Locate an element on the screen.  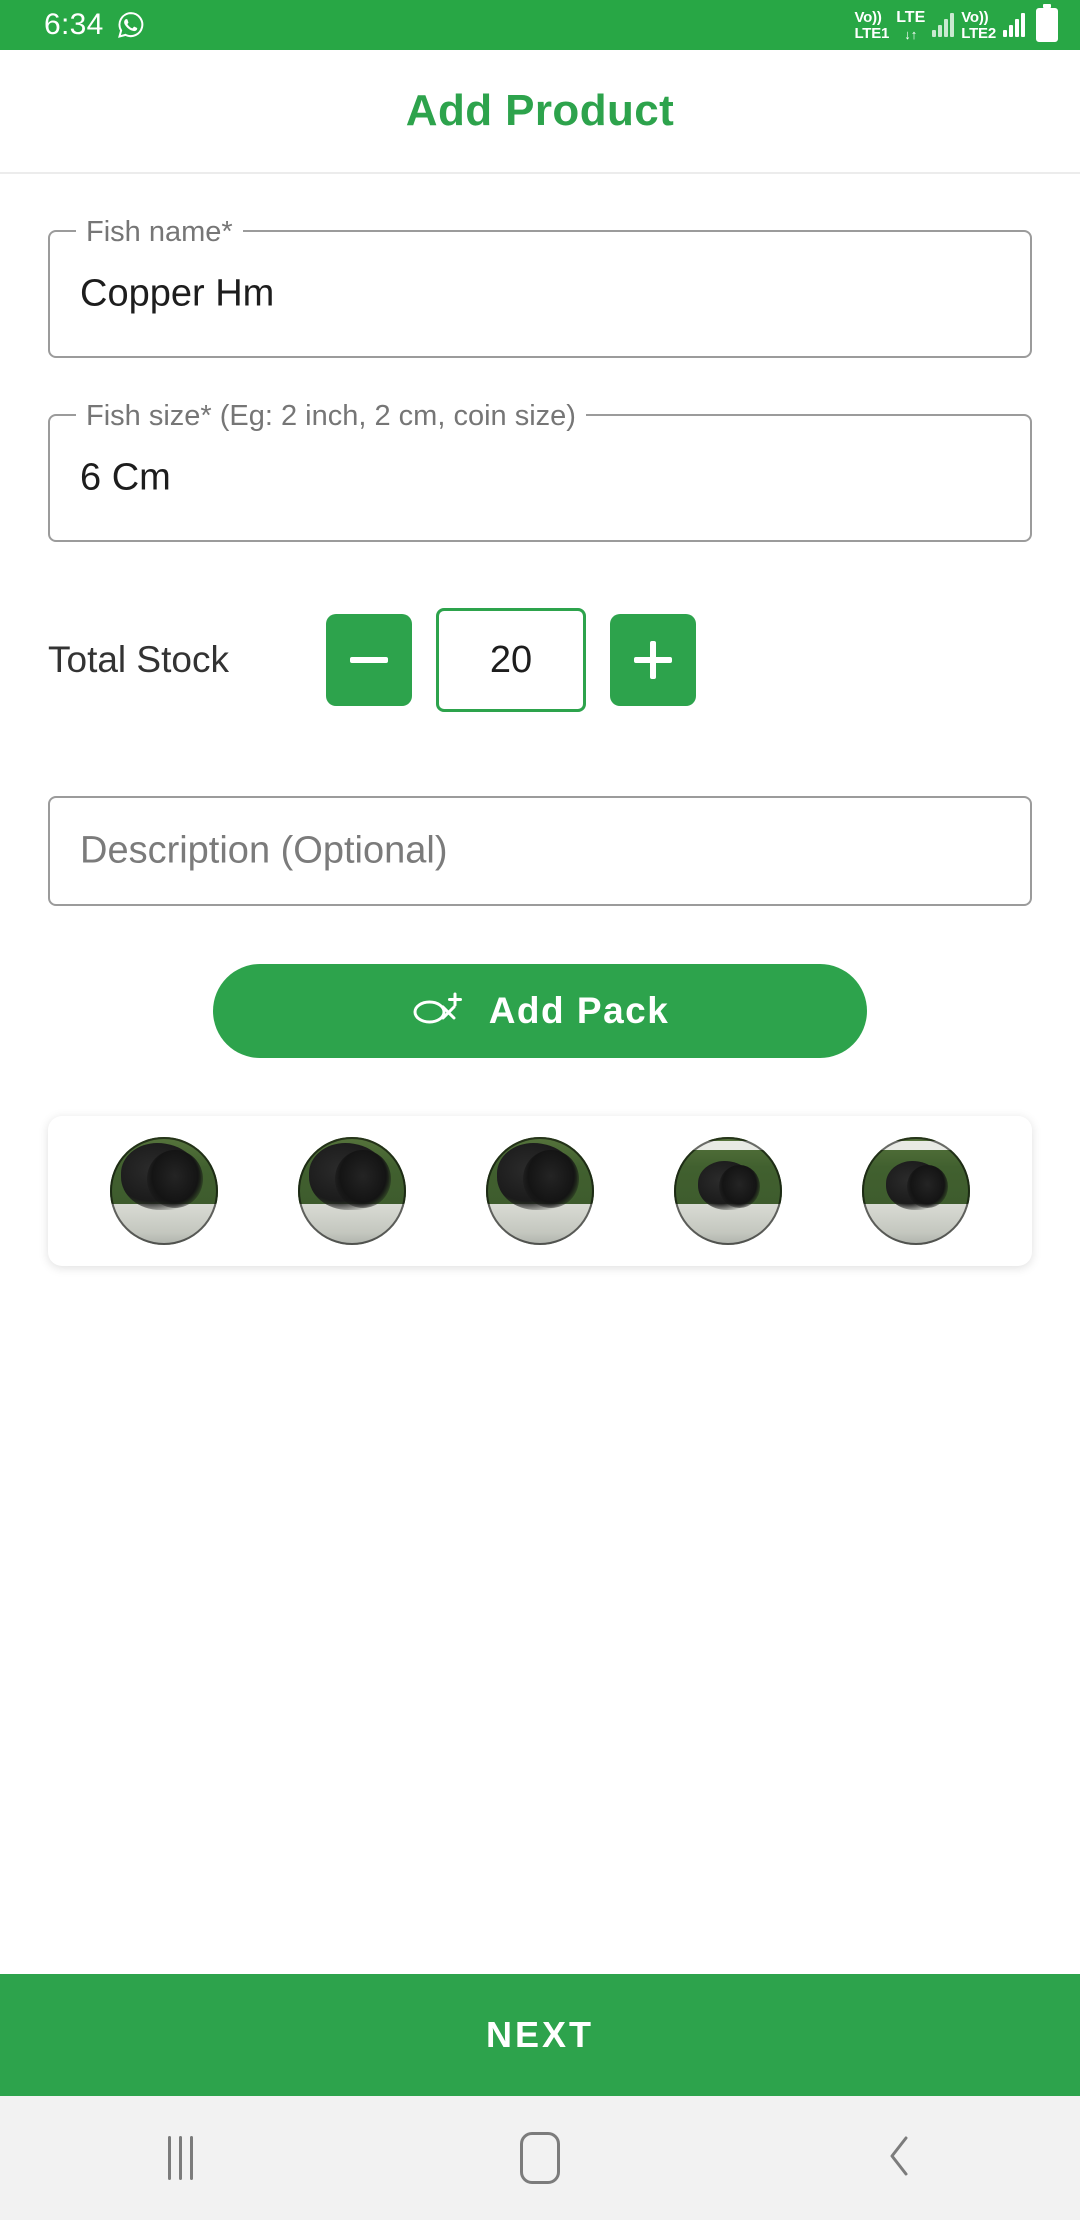
product-images-strip is located at coordinates (540, 1191).